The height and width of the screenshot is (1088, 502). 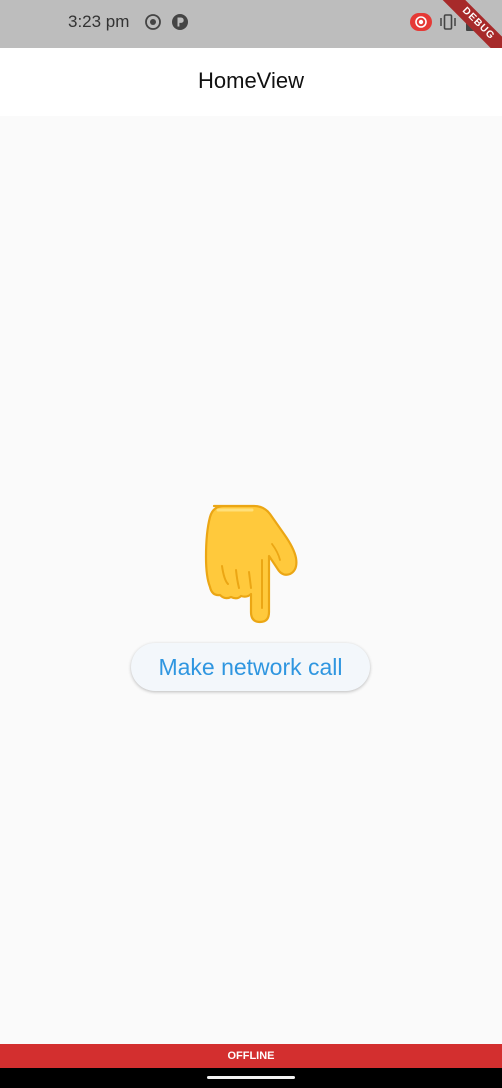 What do you see at coordinates (99, 21) in the screenshot?
I see `status-time: 3:23 pm` at bounding box center [99, 21].